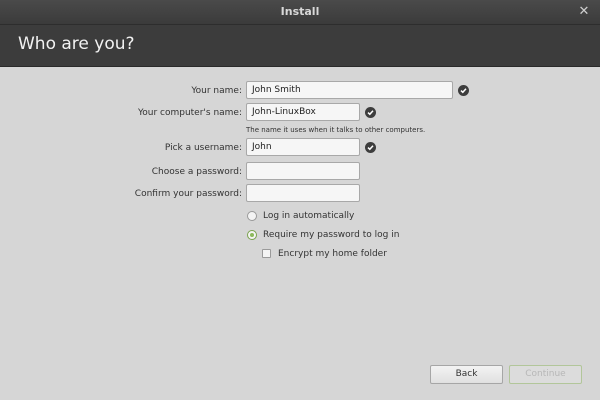 Image resolution: width=600 pixels, height=400 pixels. I want to click on username-field: John, so click(303, 147).